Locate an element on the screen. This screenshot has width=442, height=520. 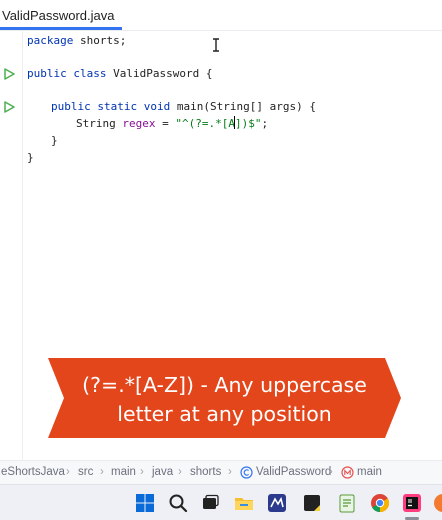
task-view-icon is located at coordinates (210, 503).